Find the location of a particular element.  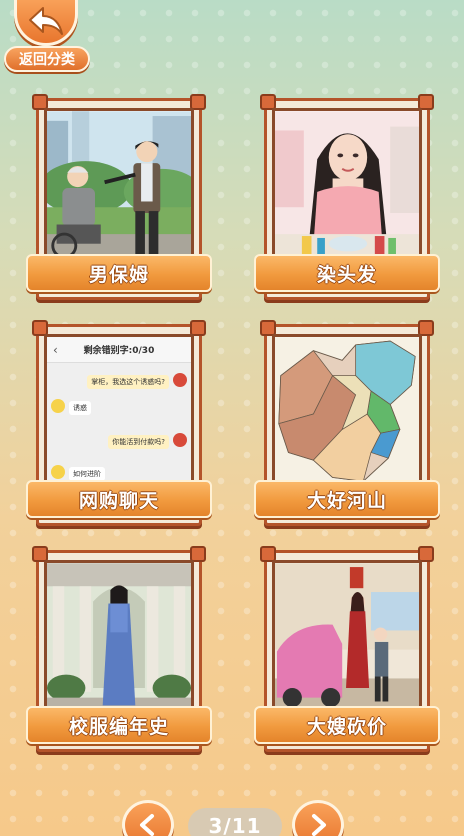

chevron-left-icon is located at coordinates (147, 825).